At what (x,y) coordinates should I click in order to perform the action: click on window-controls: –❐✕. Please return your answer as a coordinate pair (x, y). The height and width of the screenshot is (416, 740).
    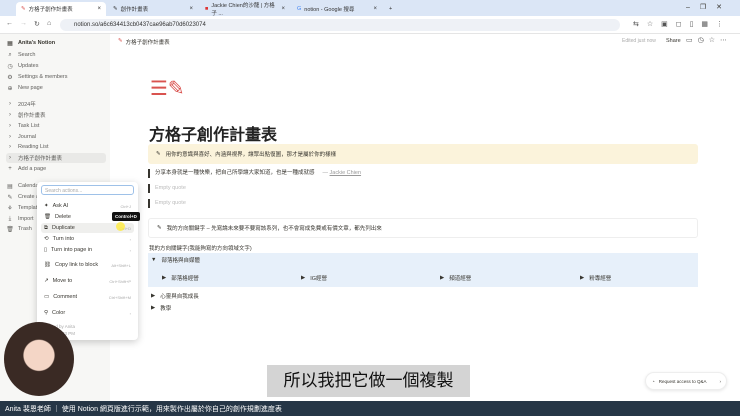
    Looking at the image, I should click on (709, 7).